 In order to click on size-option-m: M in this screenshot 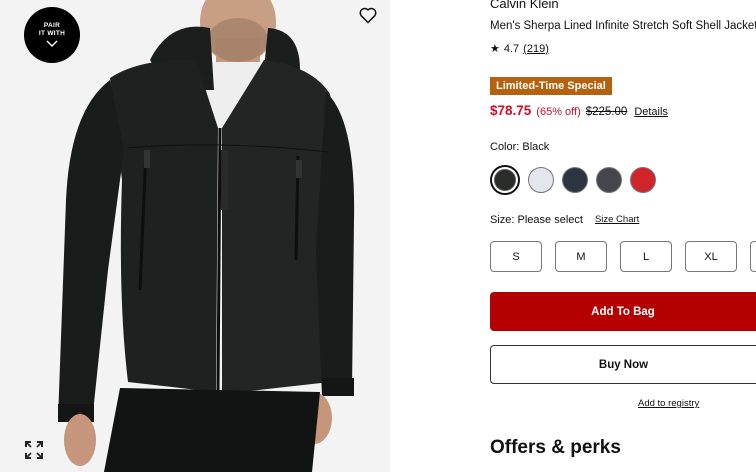, I will do `click(581, 256)`.